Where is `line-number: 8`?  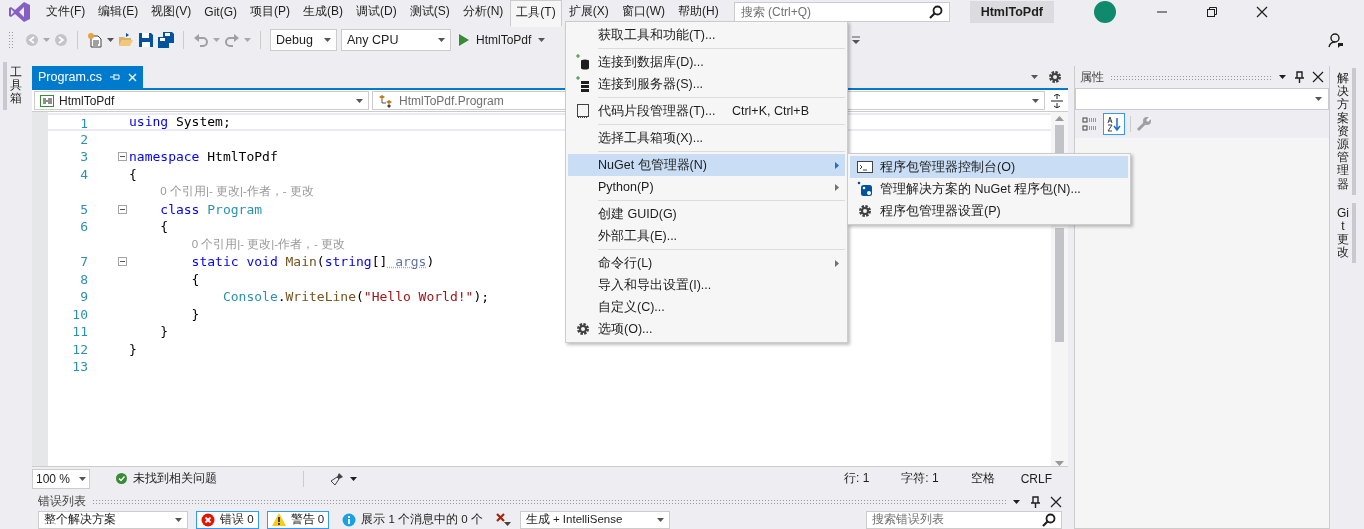 line-number: 8 is located at coordinates (83, 279).